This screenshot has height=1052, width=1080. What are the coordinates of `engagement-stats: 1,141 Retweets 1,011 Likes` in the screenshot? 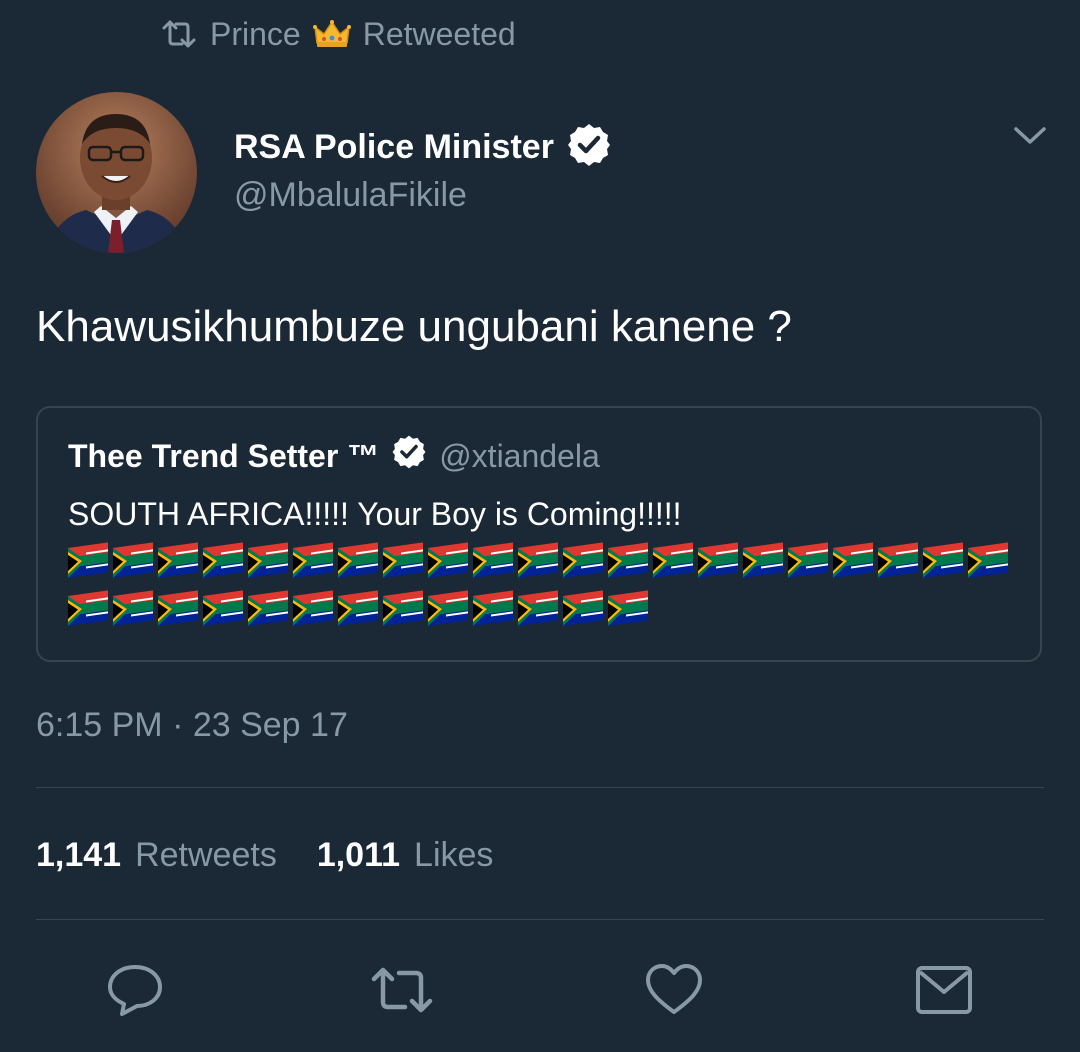 It's located at (264, 855).